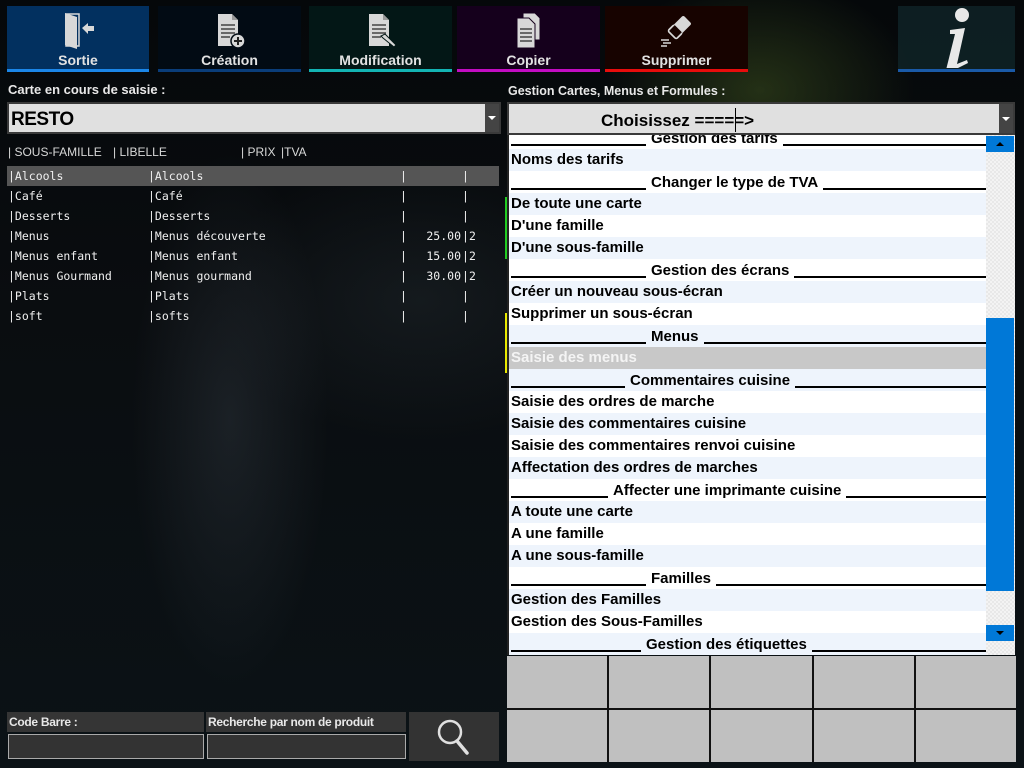 The image size is (1024, 768). Describe the element at coordinates (747, 314) in the screenshot. I see `menu-item: Supprimer un sous-écran` at that location.